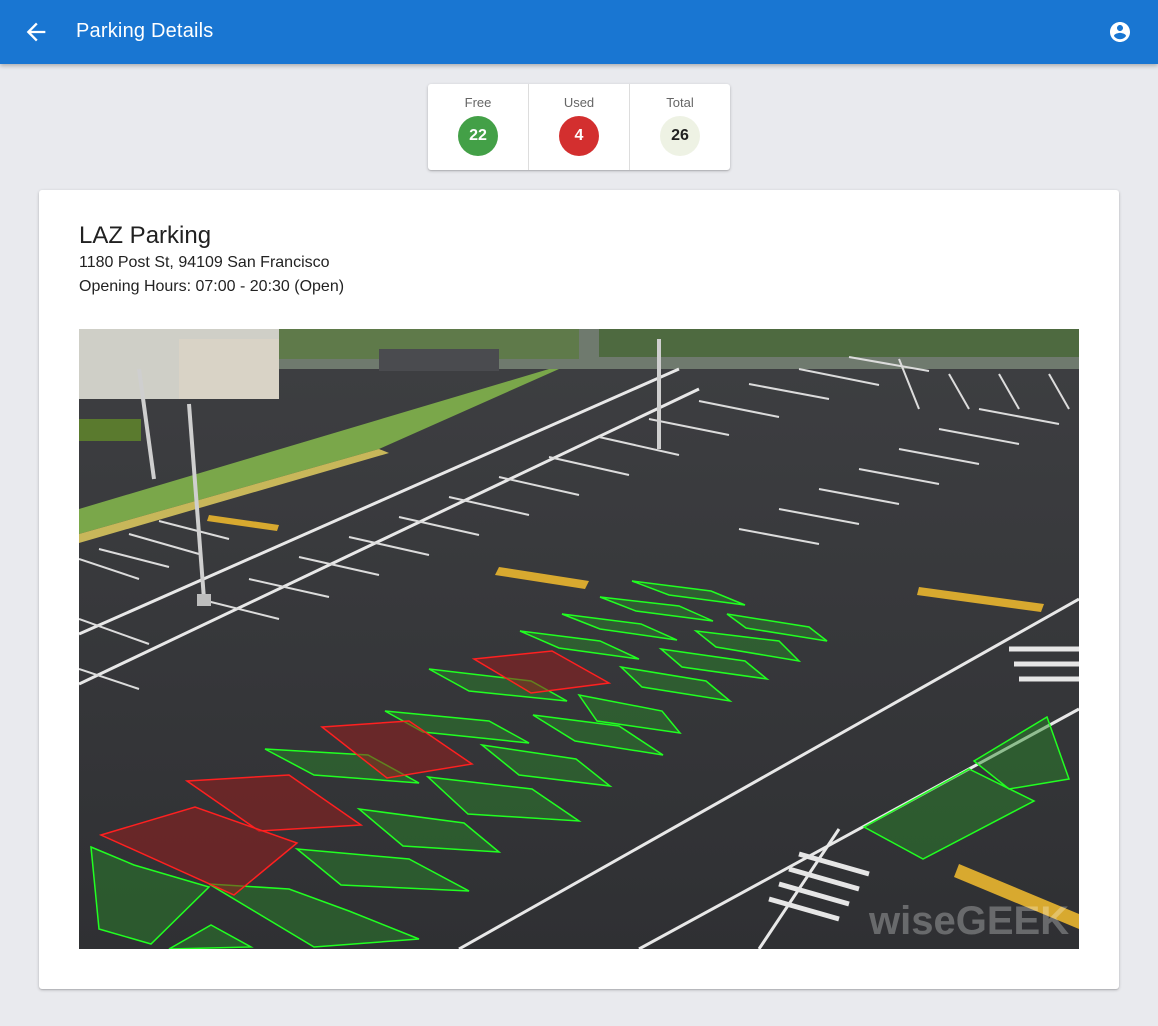 This screenshot has width=1158, height=1026. Describe the element at coordinates (36, 32) in the screenshot. I see `arrow-left-icon` at that location.